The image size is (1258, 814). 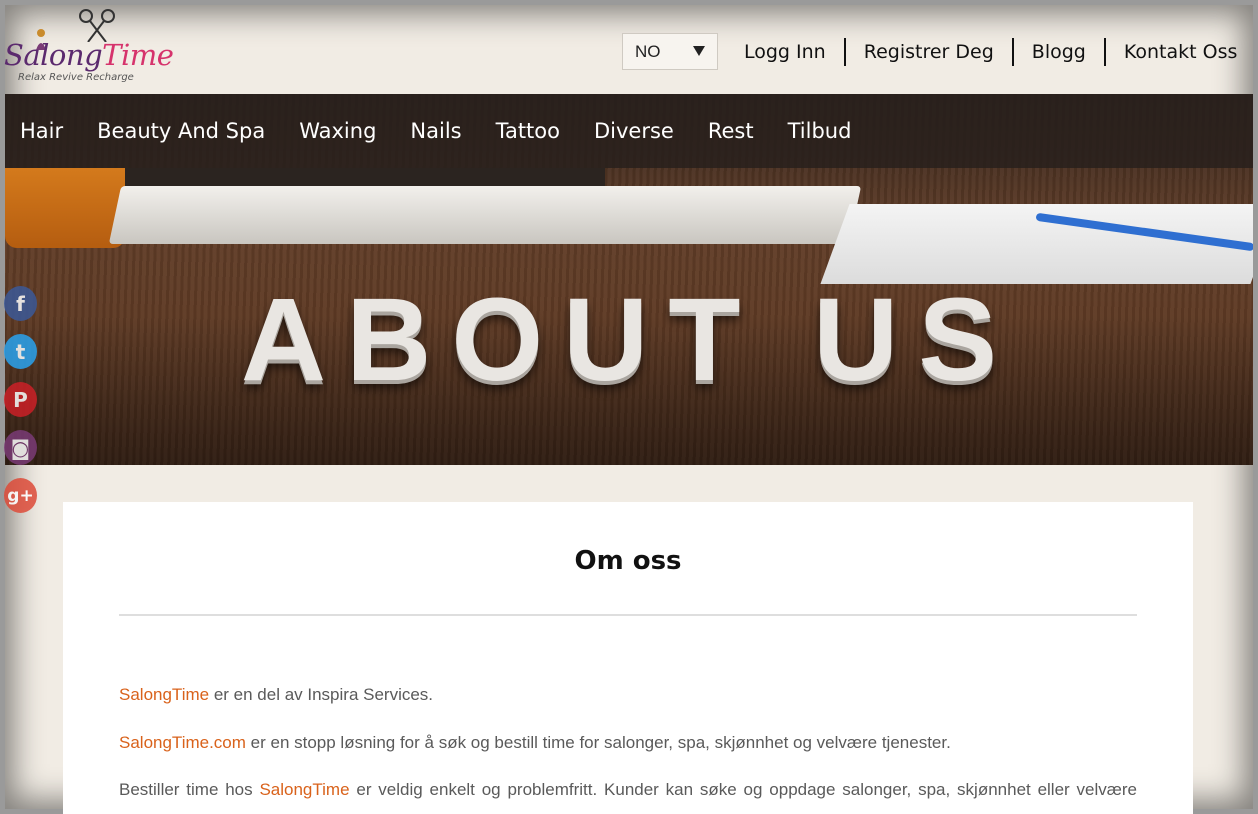 I want to click on social-share-bar: f t P ◙ g+, so click(x=20, y=399).